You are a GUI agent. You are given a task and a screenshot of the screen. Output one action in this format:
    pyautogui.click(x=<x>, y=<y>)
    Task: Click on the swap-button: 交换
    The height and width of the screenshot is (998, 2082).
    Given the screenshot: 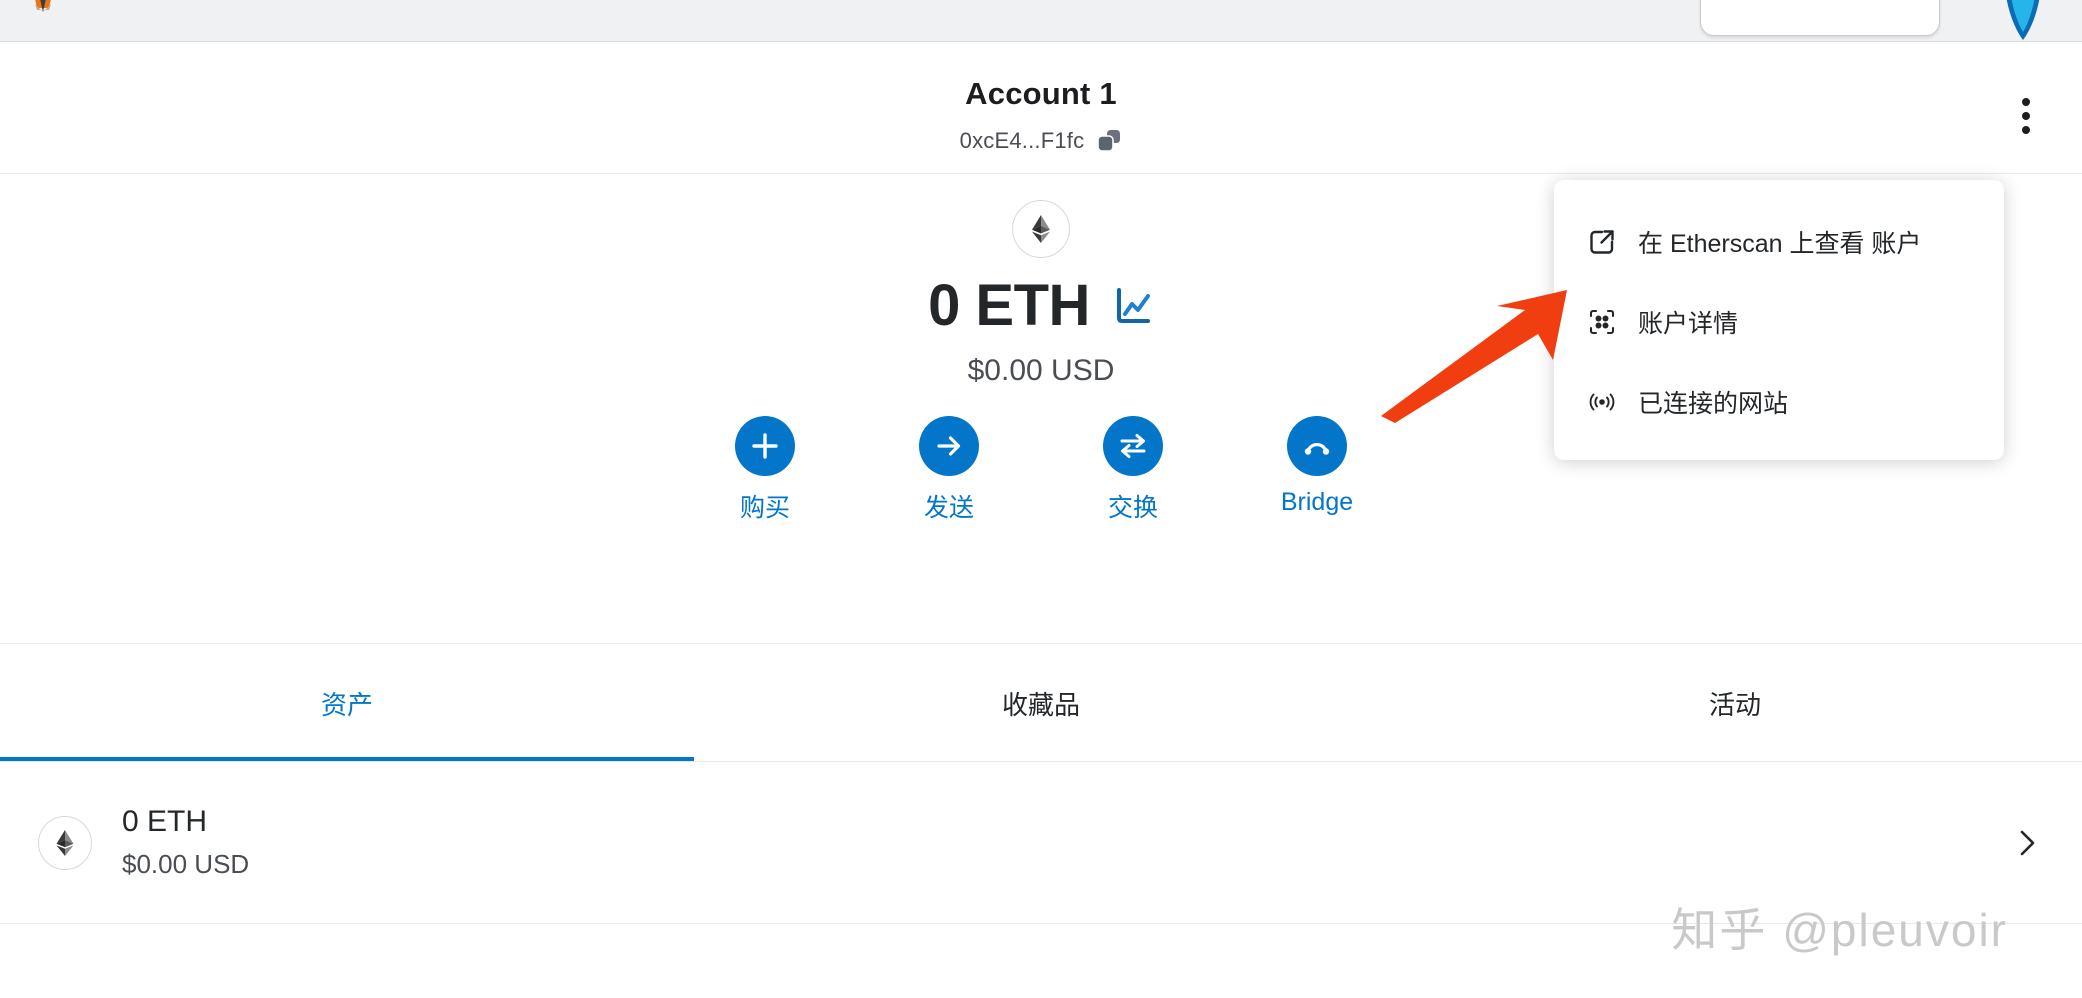 What is the action you would take?
    pyautogui.click(x=1133, y=470)
    